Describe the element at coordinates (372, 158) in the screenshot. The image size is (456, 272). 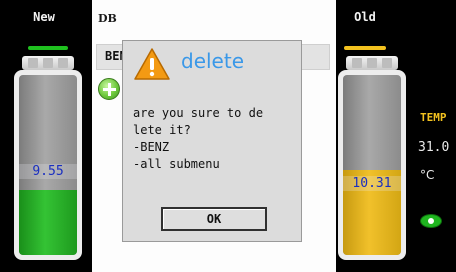
I see `right-battery-gauge: 10.31` at that location.